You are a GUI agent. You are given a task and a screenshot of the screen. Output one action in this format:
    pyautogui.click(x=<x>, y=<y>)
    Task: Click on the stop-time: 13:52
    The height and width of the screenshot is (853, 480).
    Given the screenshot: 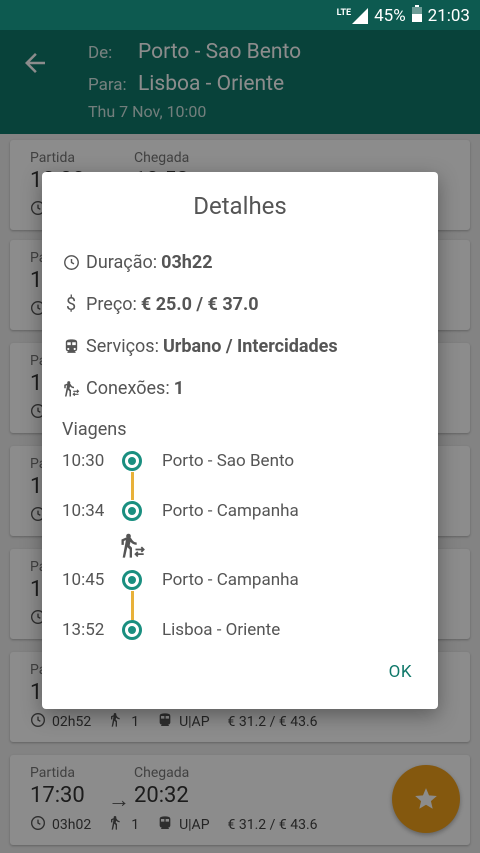 What is the action you would take?
    pyautogui.click(x=83, y=630)
    